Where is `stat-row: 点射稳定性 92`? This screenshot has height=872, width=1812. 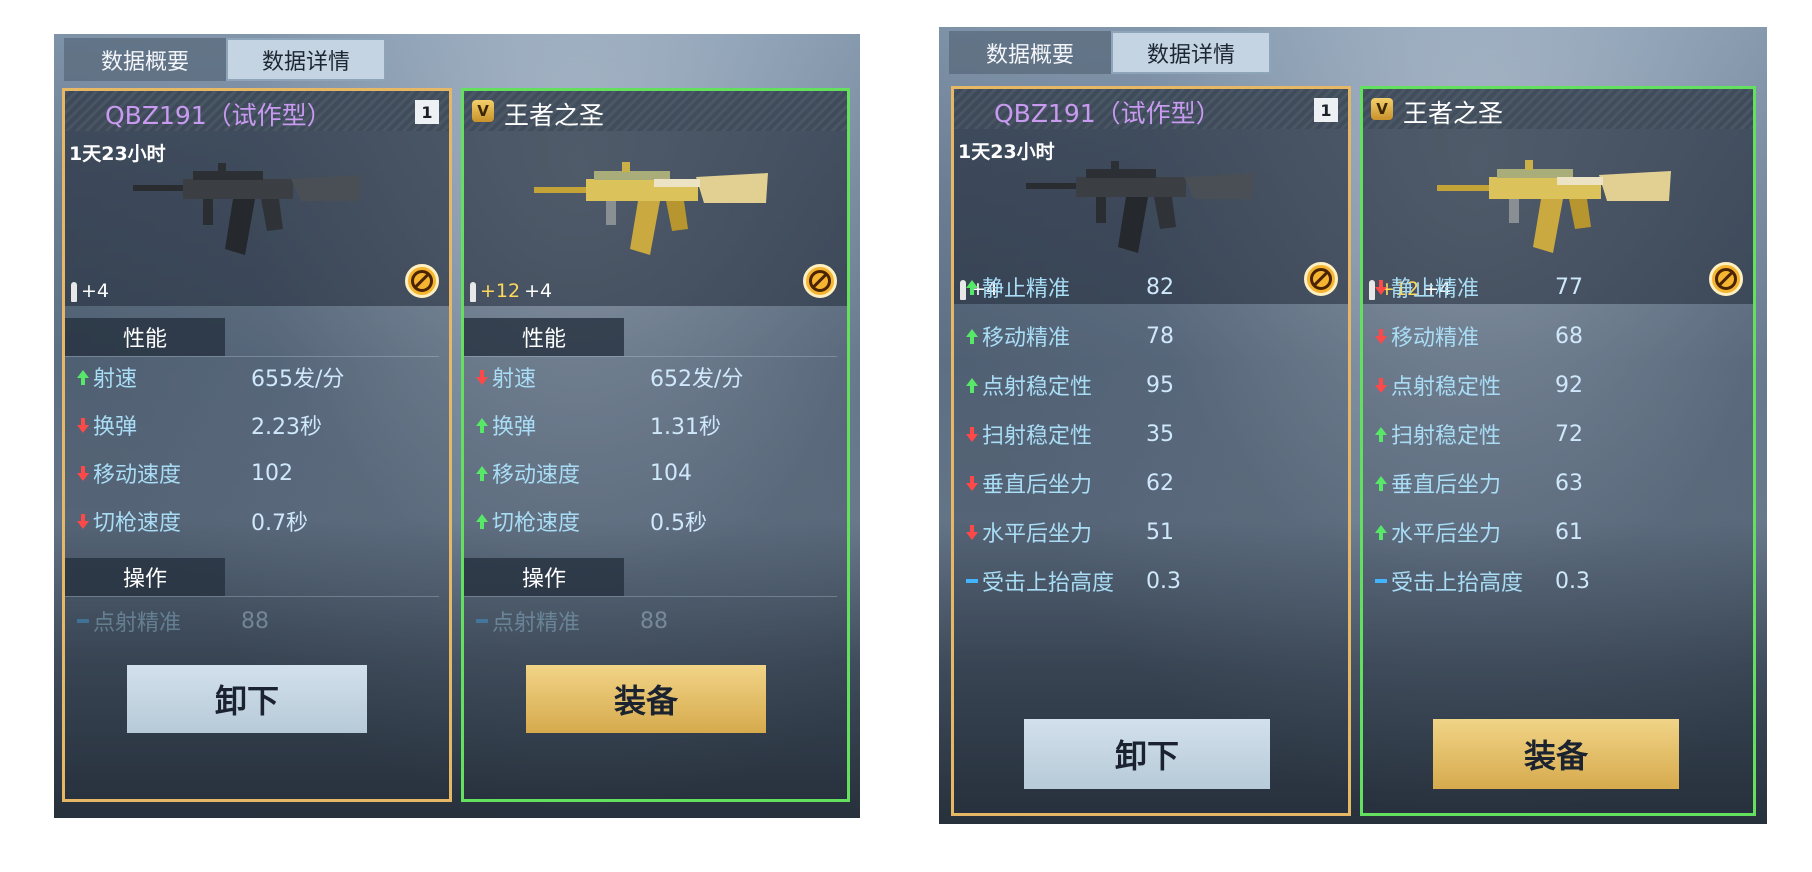 stat-row: 点射稳定性 92 is located at coordinates (1478, 385).